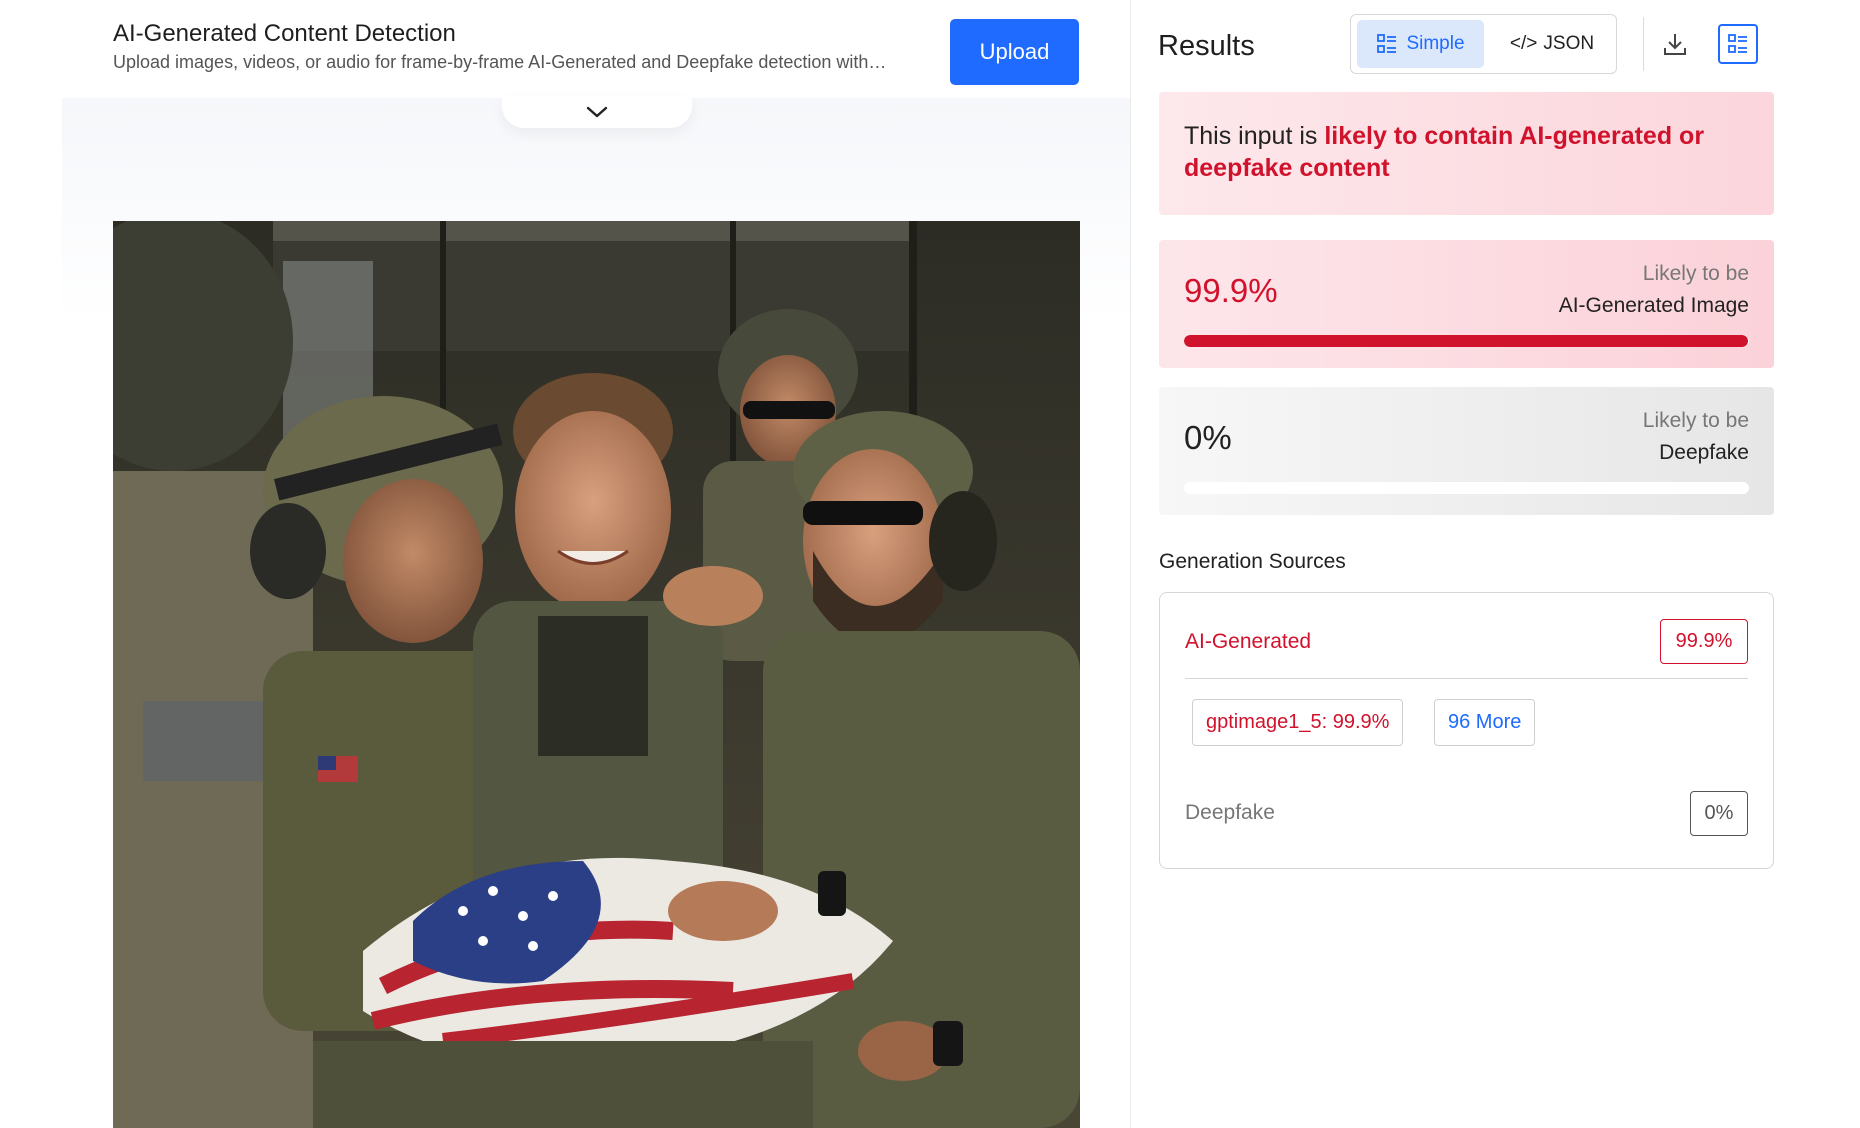  Describe the element at coordinates (1466, 304) in the screenshot. I see `ai-generated-score-card: 99.9% Likely to be AI-Generated Image` at that location.